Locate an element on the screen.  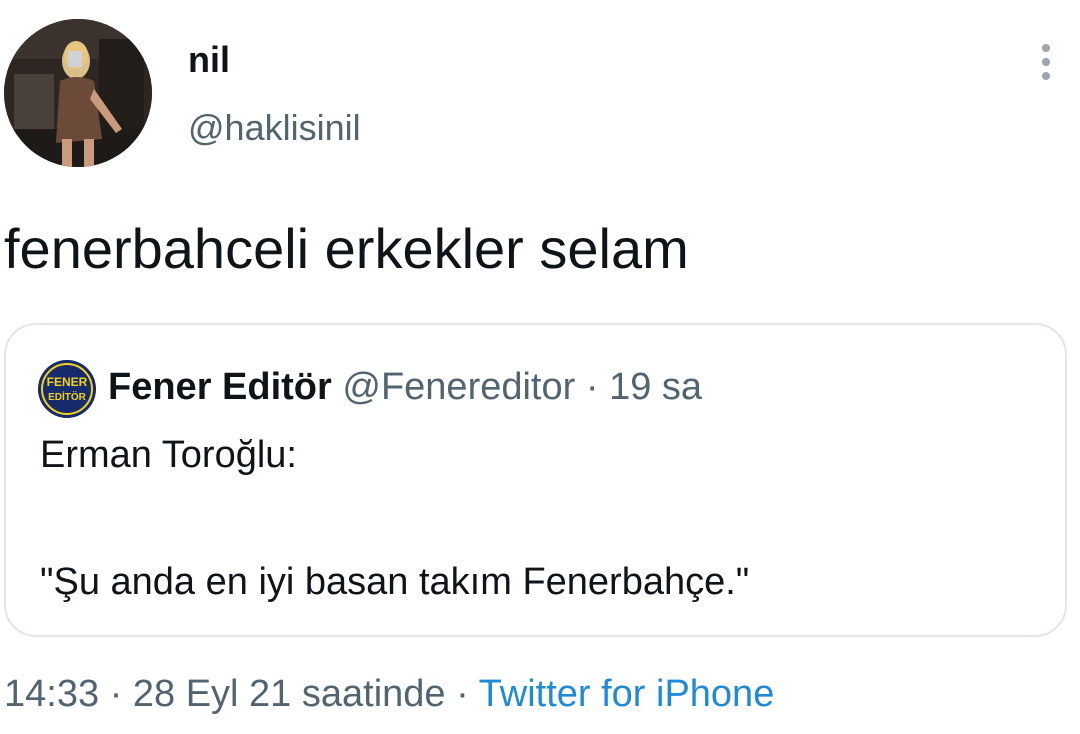
quoted-tweet-header: Fener Editör @Fenereditor · 19 sa is located at coordinates (405, 387).